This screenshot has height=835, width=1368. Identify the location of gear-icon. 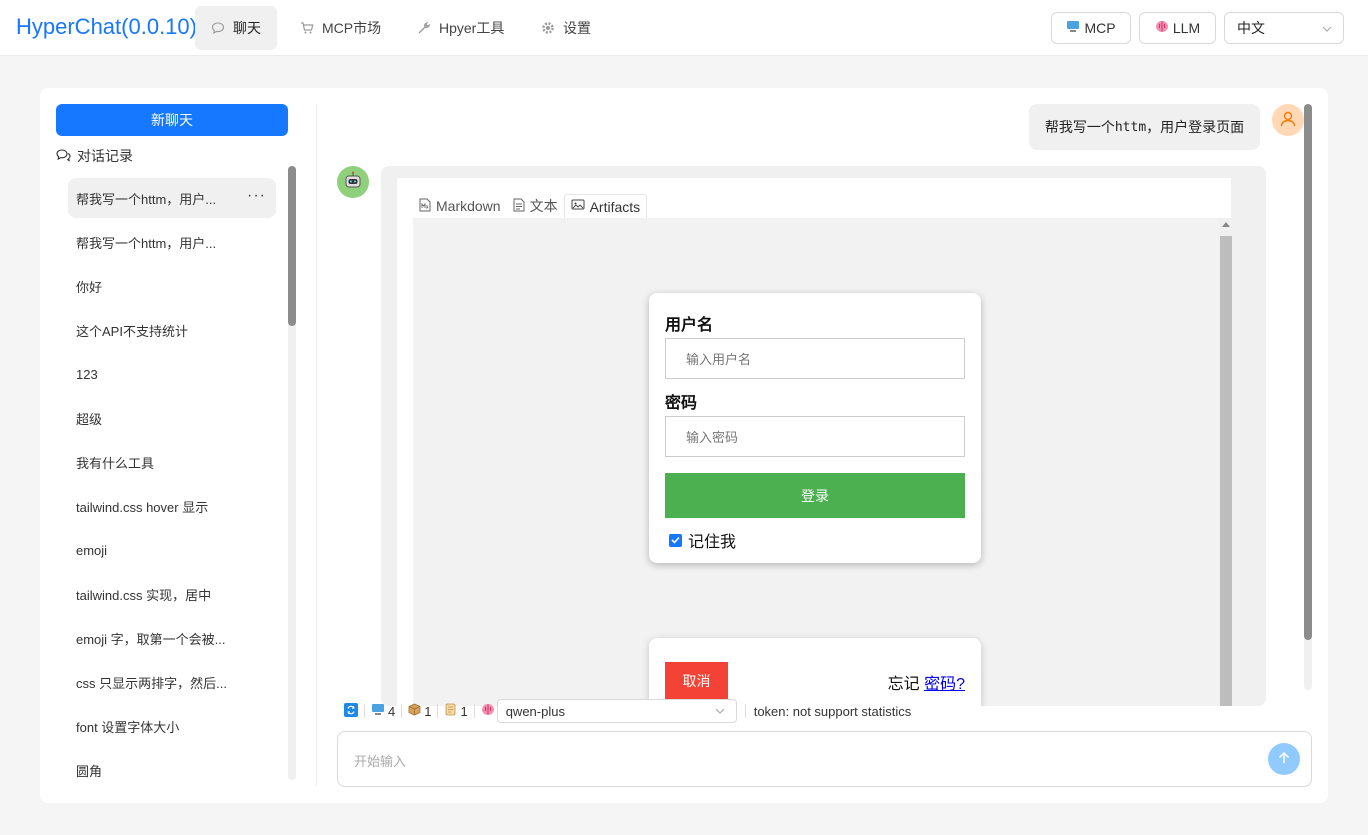
(548, 28).